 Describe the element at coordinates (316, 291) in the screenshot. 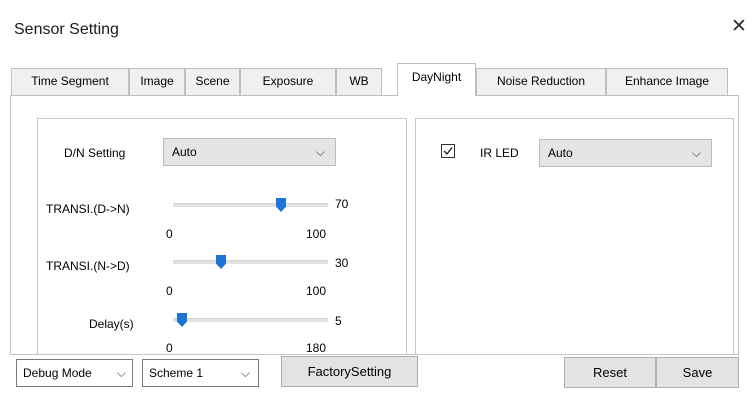

I see `transi-nd-max: 100` at that location.